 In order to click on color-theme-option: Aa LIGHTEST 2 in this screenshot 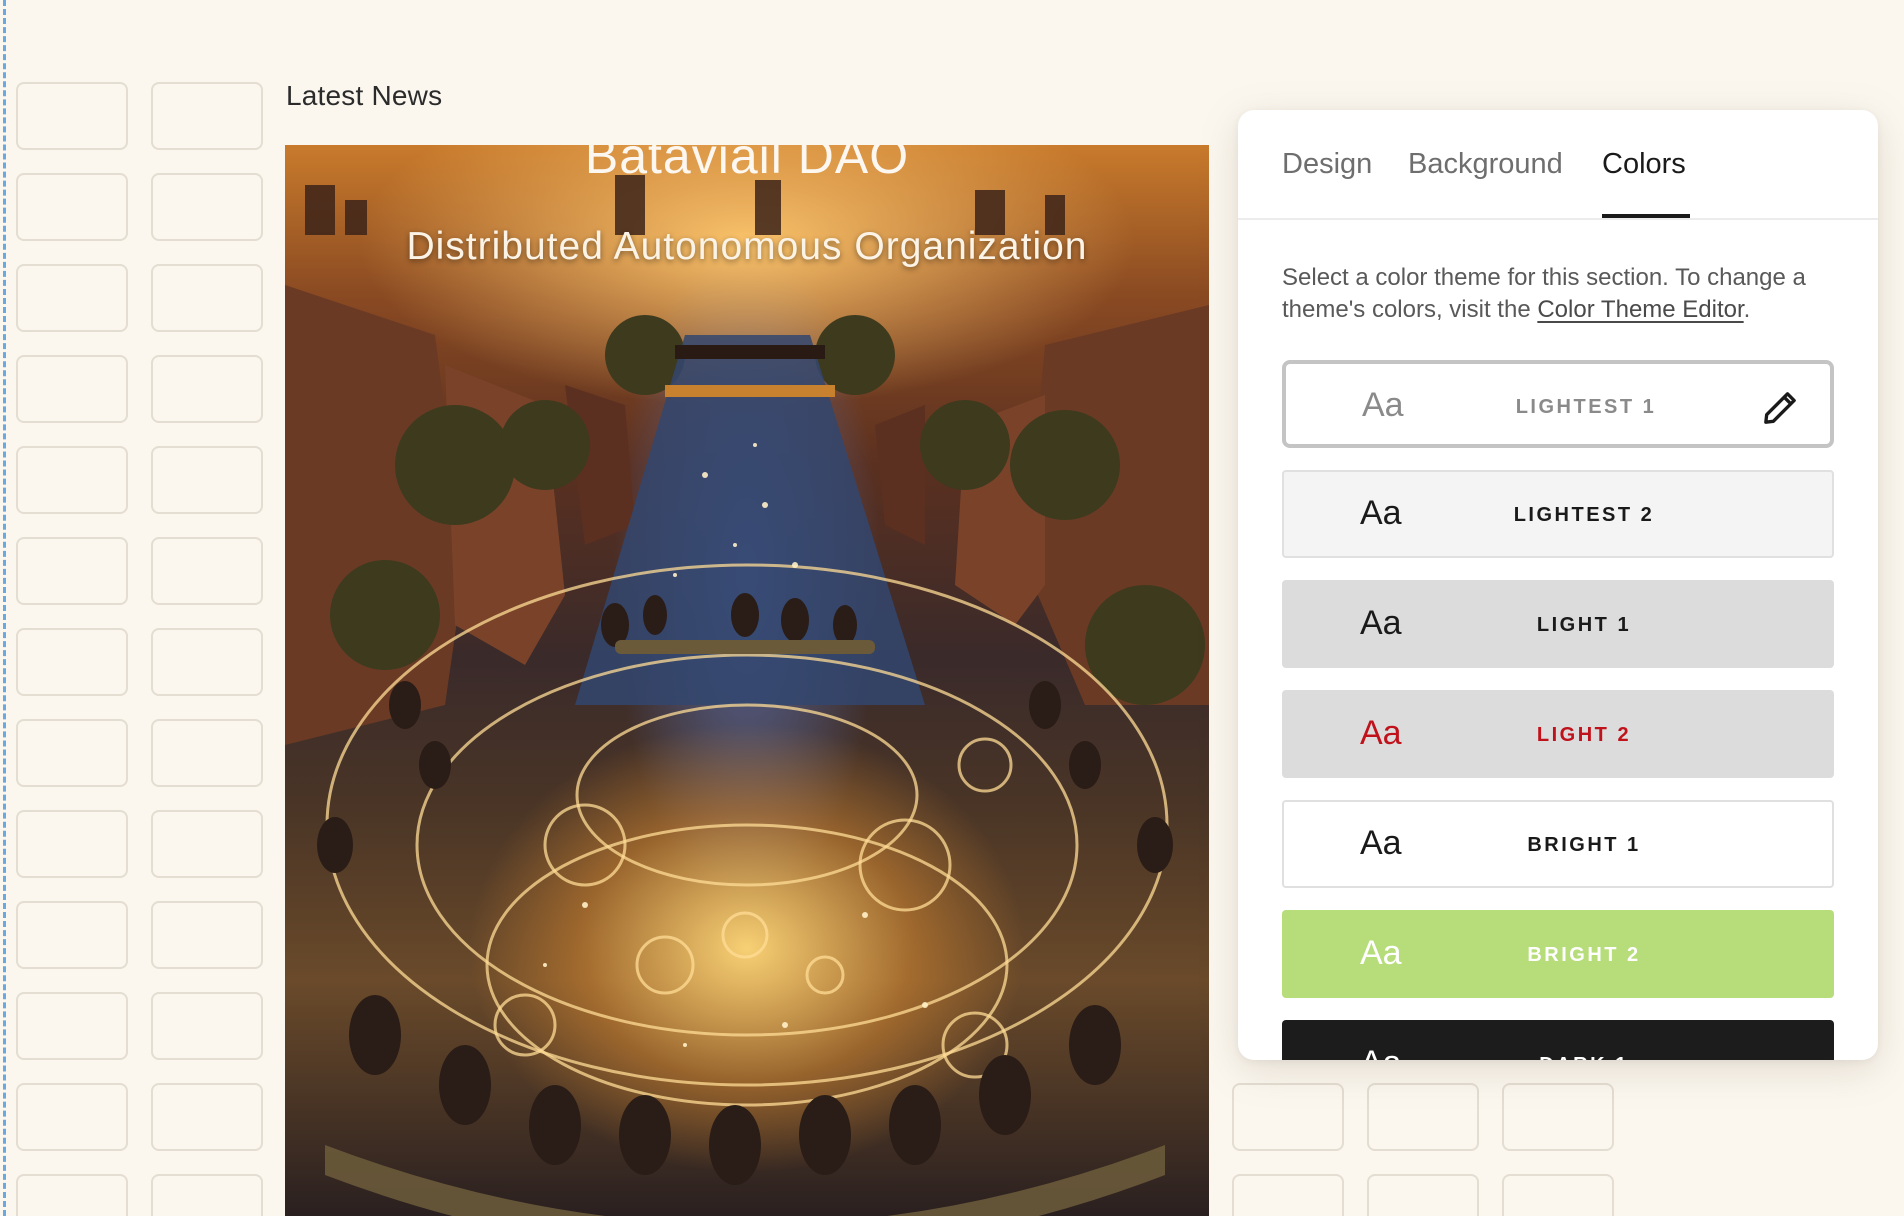, I will do `click(1558, 514)`.